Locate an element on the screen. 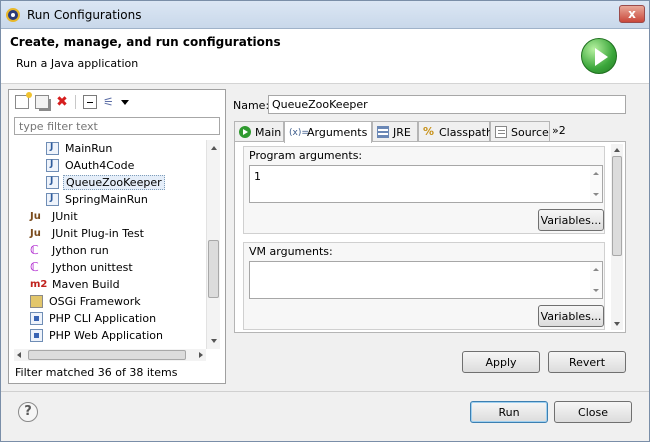 The image size is (650, 442). tree-item-jython-unittest: ℂ Jython unittest is located at coordinates (82, 267).